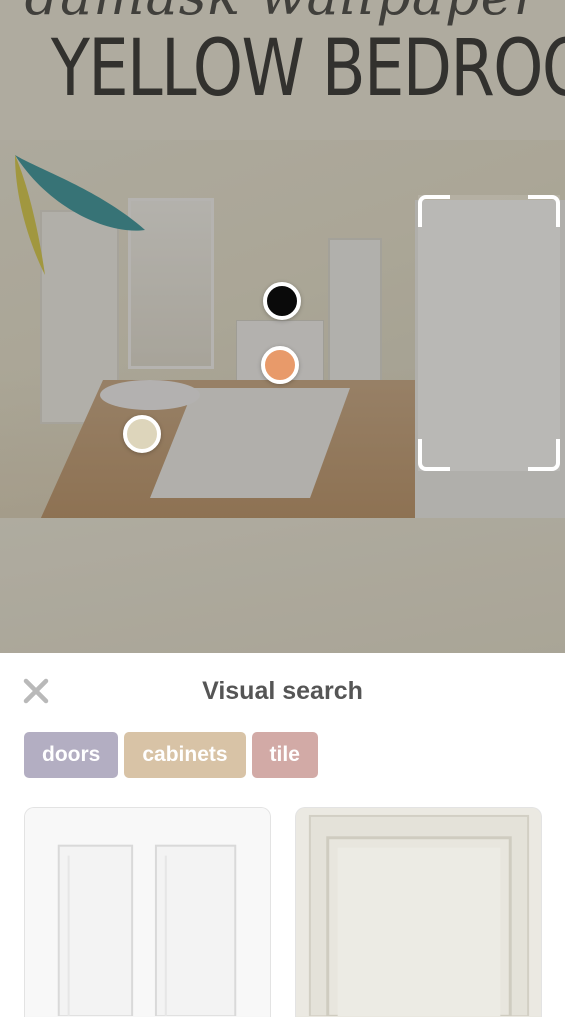 This screenshot has width=565, height=1017. Describe the element at coordinates (280, 365) in the screenshot. I see `hotspot-orange` at that location.